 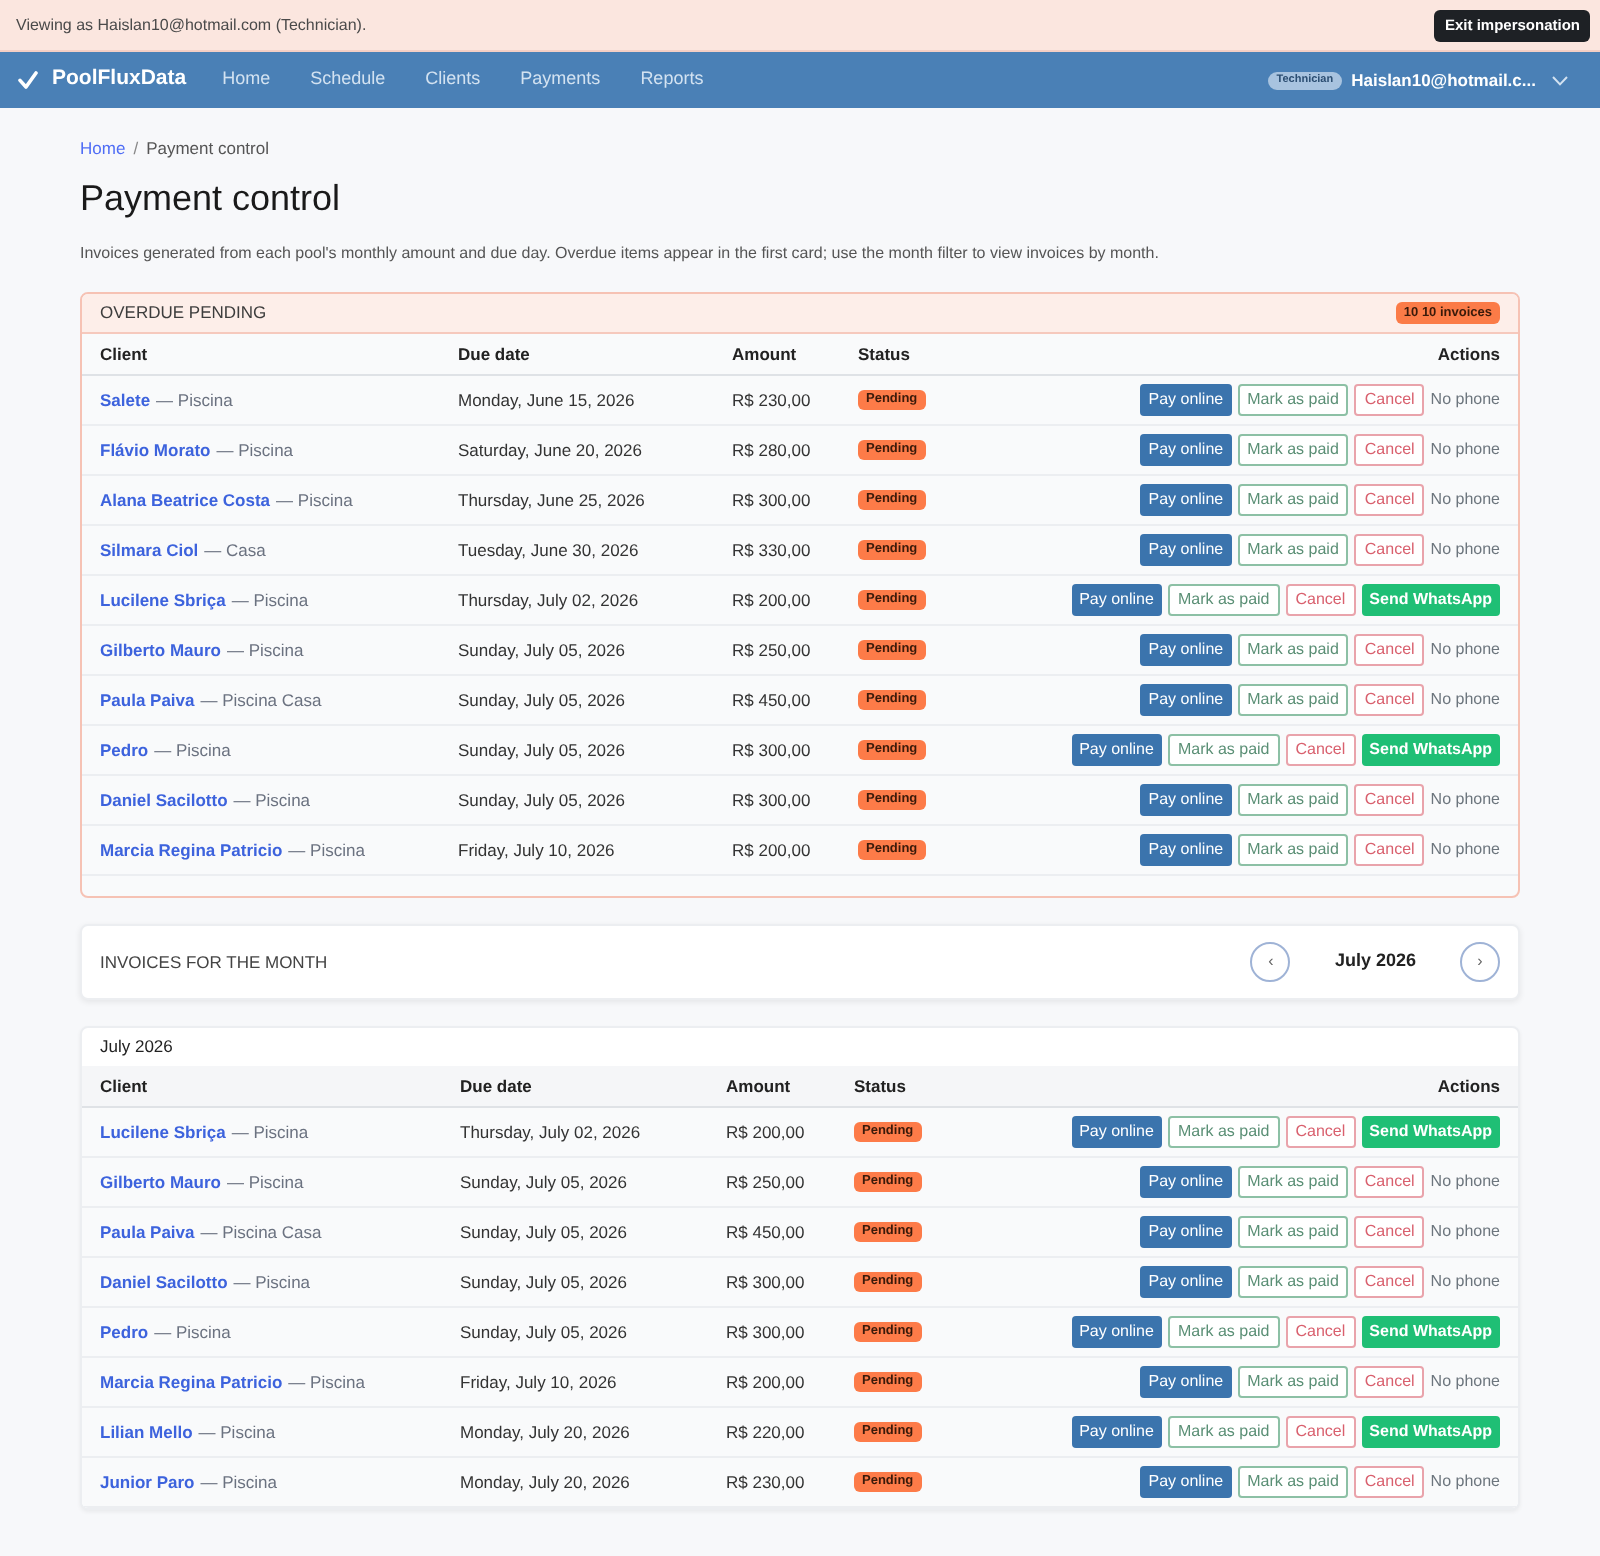 What do you see at coordinates (1560, 80) in the screenshot?
I see `chevron-down-icon` at bounding box center [1560, 80].